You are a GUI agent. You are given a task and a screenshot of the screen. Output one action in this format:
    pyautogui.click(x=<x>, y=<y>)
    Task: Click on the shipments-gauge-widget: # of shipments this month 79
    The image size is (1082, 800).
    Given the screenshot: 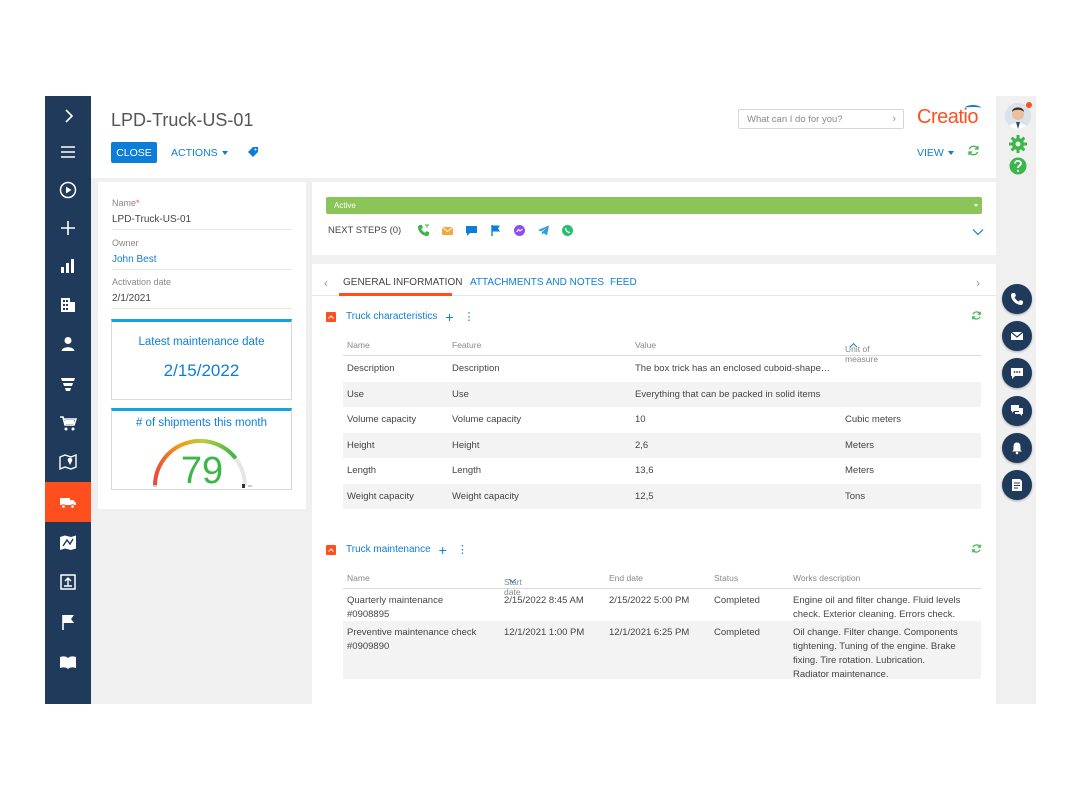 What is the action you would take?
    pyautogui.click(x=201, y=449)
    